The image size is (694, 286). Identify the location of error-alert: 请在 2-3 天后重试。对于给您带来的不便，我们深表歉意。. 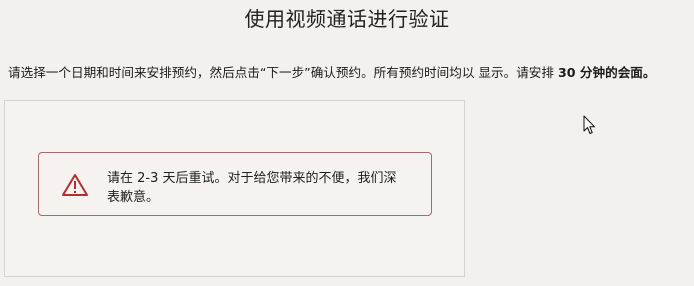
(235, 184).